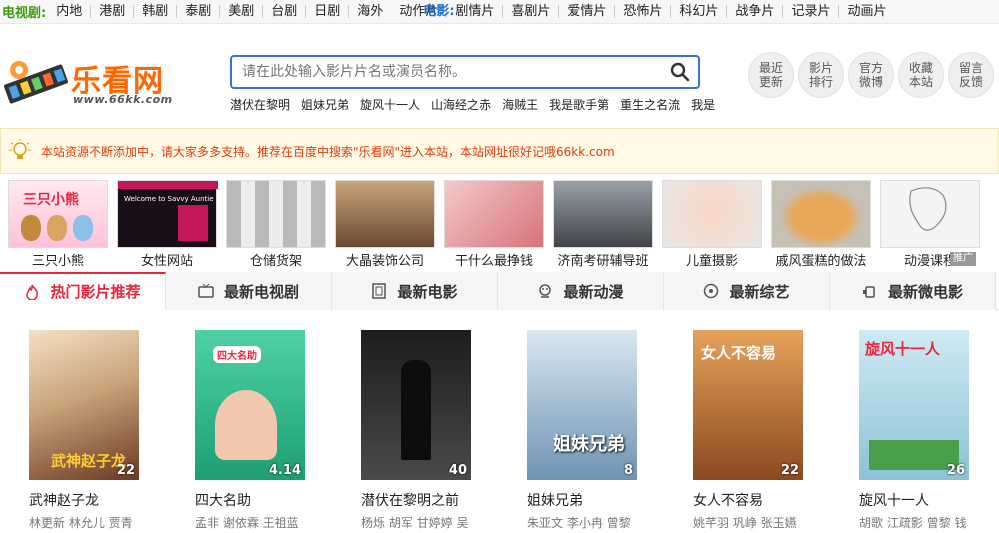 The height and width of the screenshot is (533, 999). Describe the element at coordinates (36, 82) in the screenshot. I see `film-reel-icon` at that location.